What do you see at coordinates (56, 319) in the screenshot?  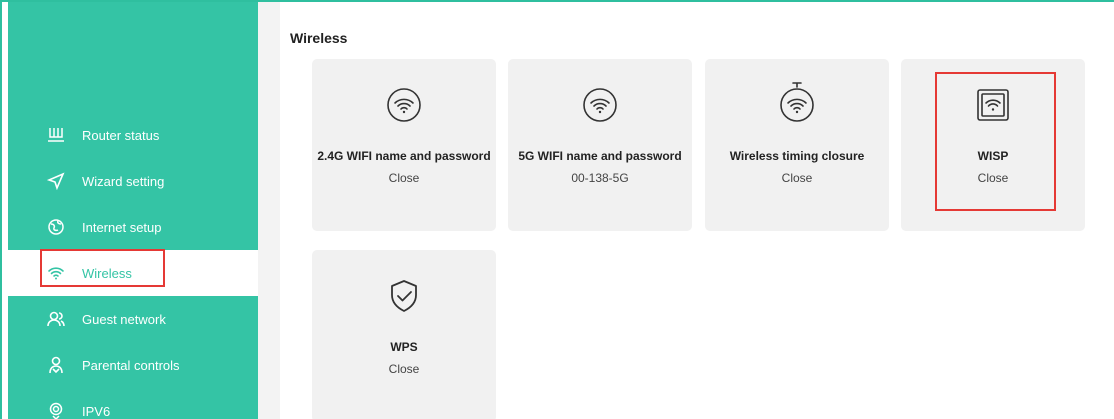 I see `guests-icon` at bounding box center [56, 319].